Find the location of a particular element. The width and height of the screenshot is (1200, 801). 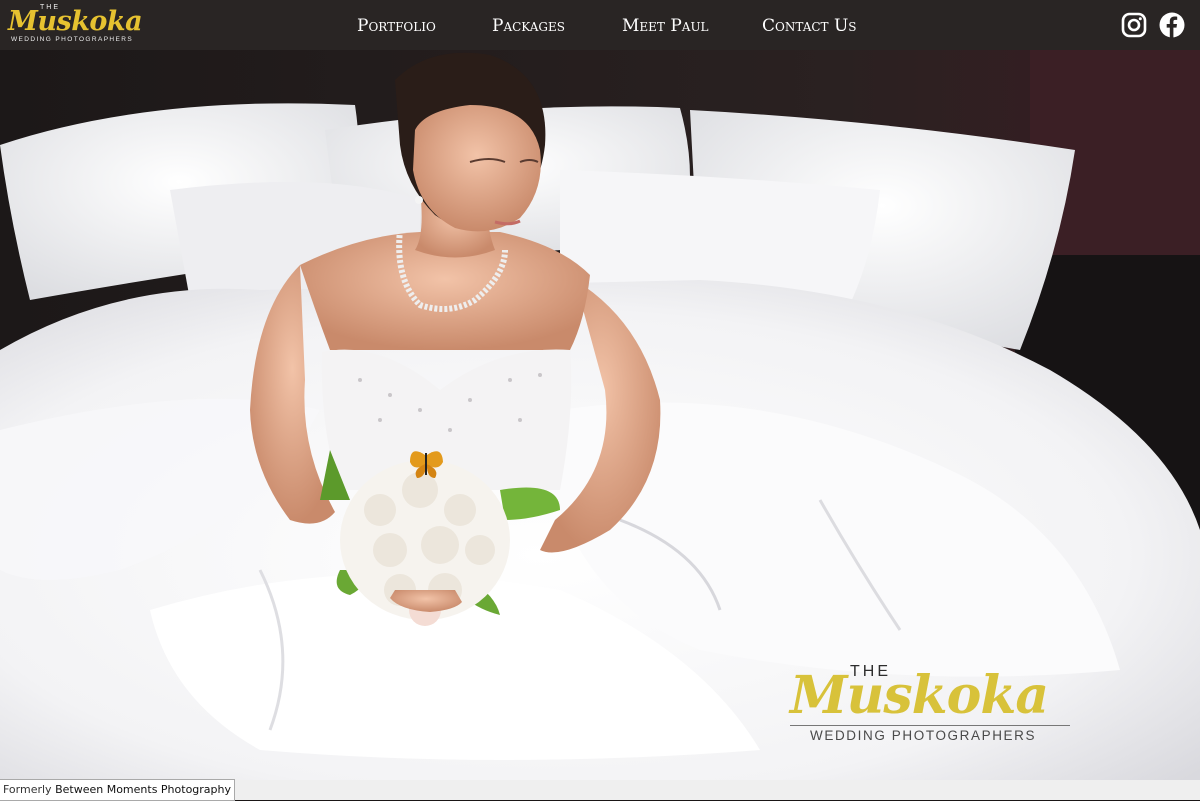

watermark-rule is located at coordinates (930, 725).